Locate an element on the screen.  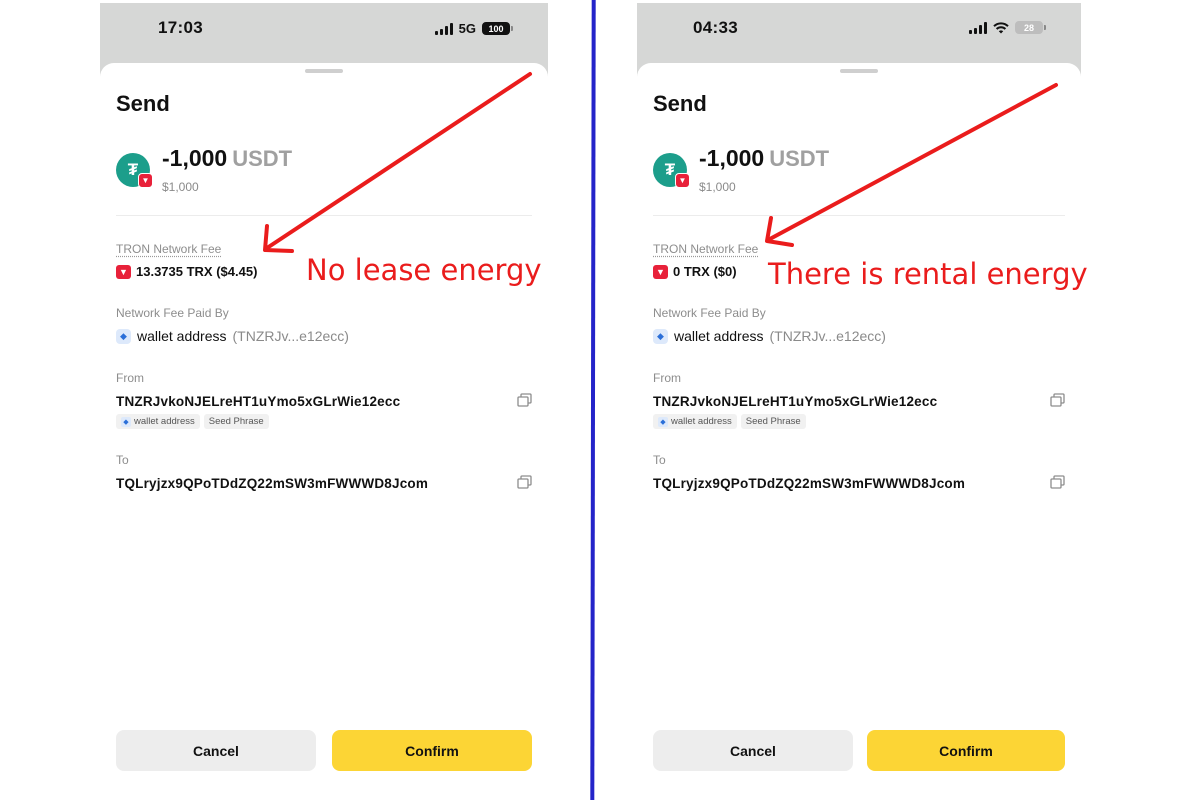
annotation-rental-energy: There is rental energy is located at coordinates (928, 274).